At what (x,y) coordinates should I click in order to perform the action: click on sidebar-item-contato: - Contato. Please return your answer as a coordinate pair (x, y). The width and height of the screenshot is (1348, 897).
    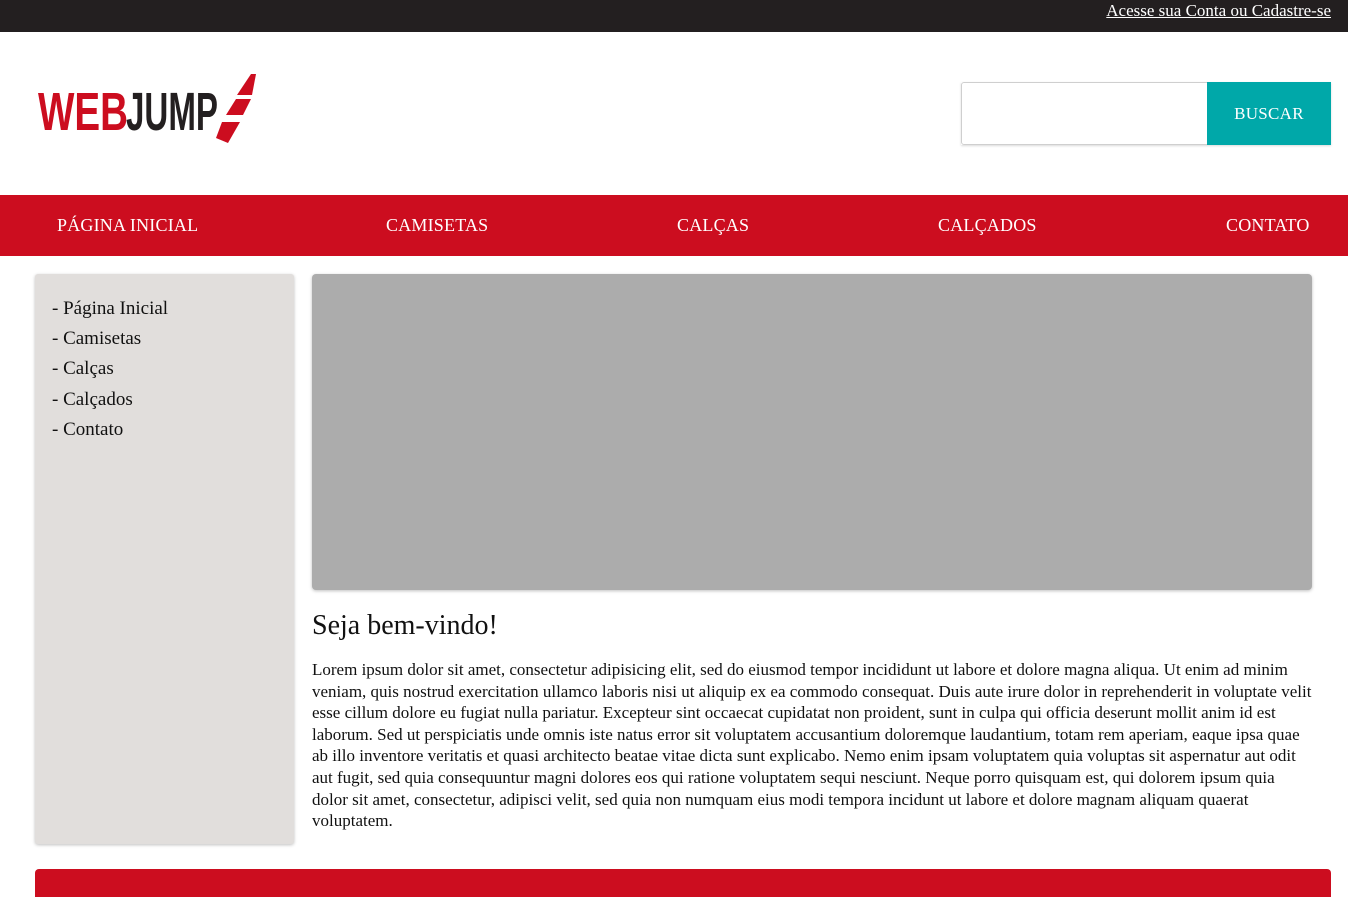
    Looking at the image, I should click on (87, 429).